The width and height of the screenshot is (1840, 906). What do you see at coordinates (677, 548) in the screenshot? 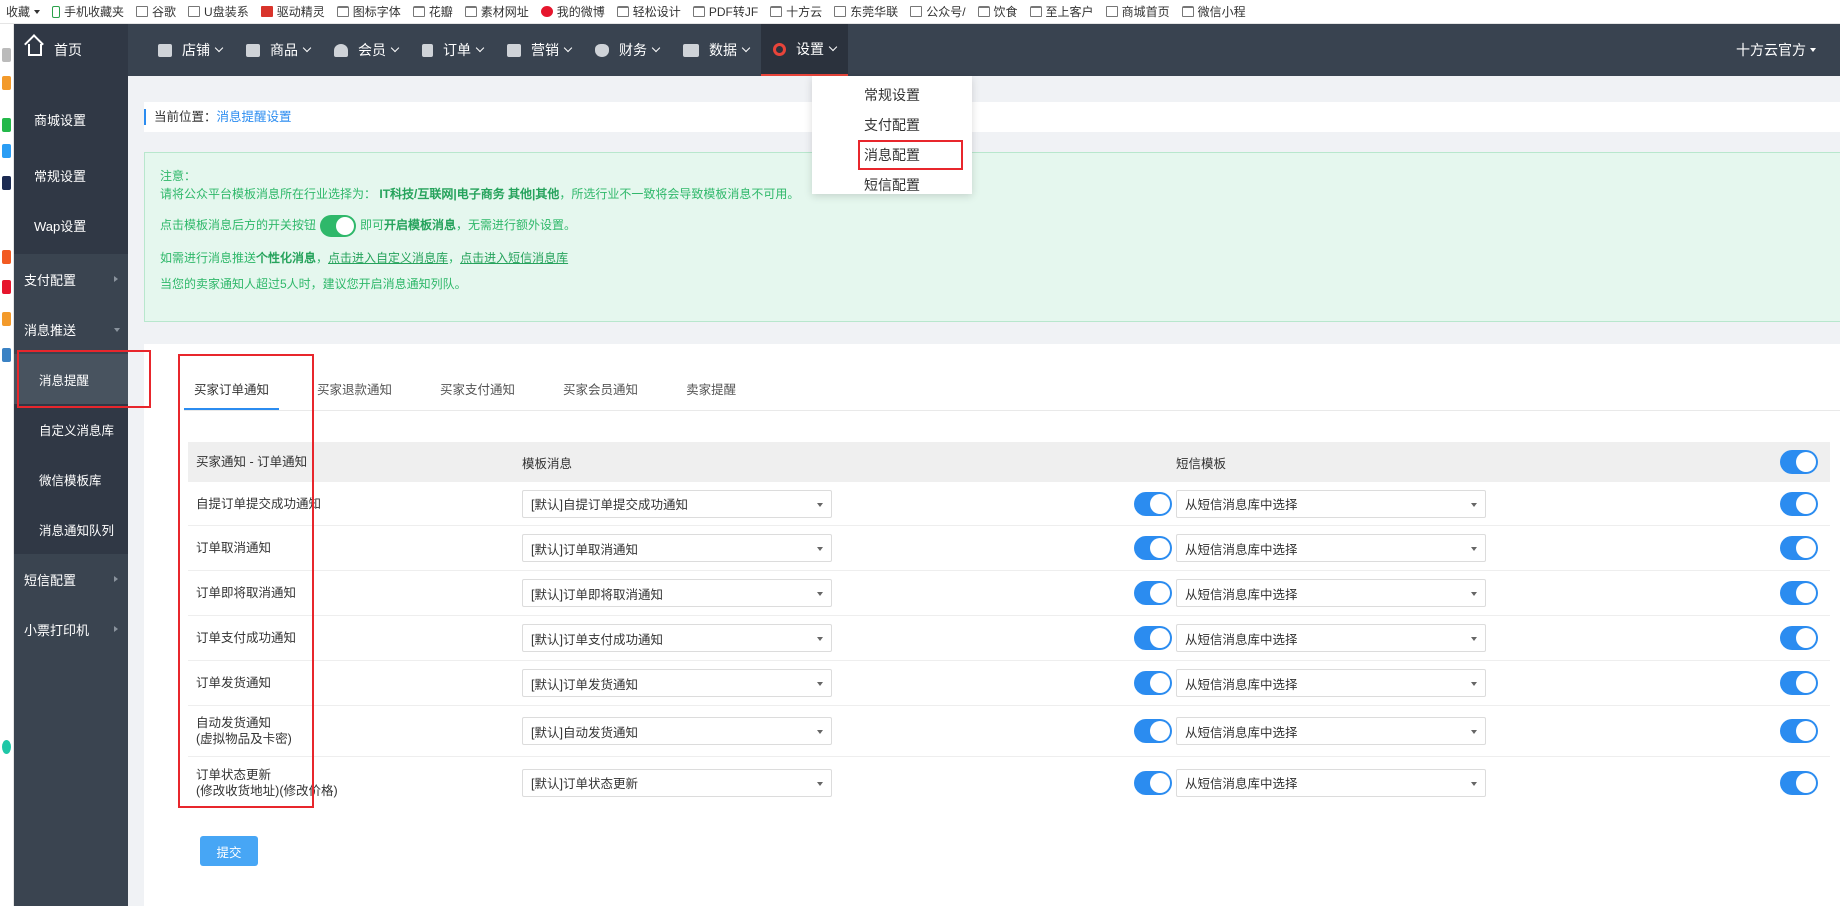
I see `template-select: [默认]订单取消通知` at bounding box center [677, 548].